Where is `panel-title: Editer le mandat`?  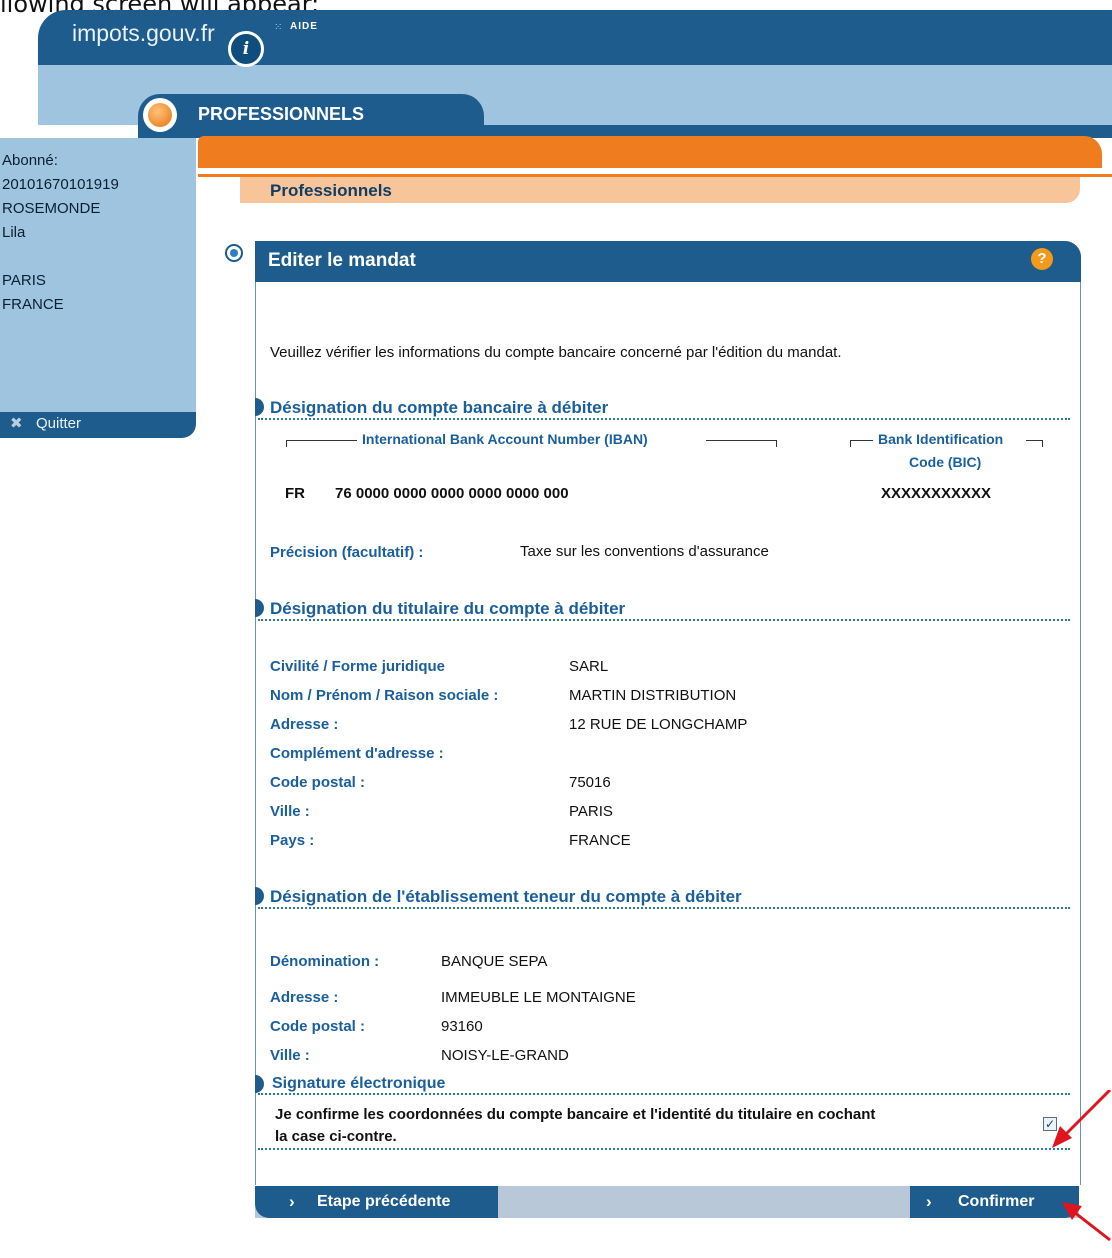
panel-title: Editer le mandat is located at coordinates (342, 260).